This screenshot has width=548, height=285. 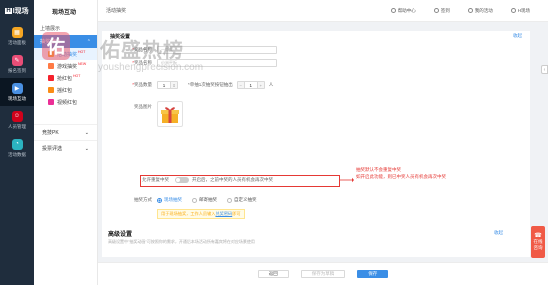 I want to click on sidebar-item-shake-redpacket: 摇红包, so click(x=65, y=90).